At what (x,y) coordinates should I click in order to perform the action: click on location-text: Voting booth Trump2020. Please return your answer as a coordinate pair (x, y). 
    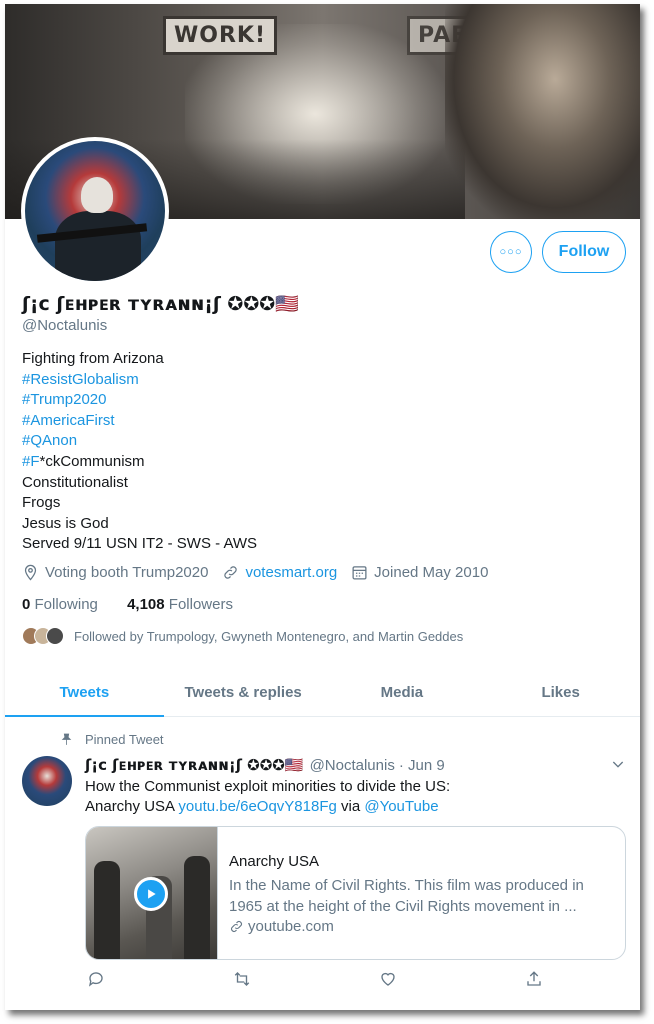
    Looking at the image, I should click on (127, 572).